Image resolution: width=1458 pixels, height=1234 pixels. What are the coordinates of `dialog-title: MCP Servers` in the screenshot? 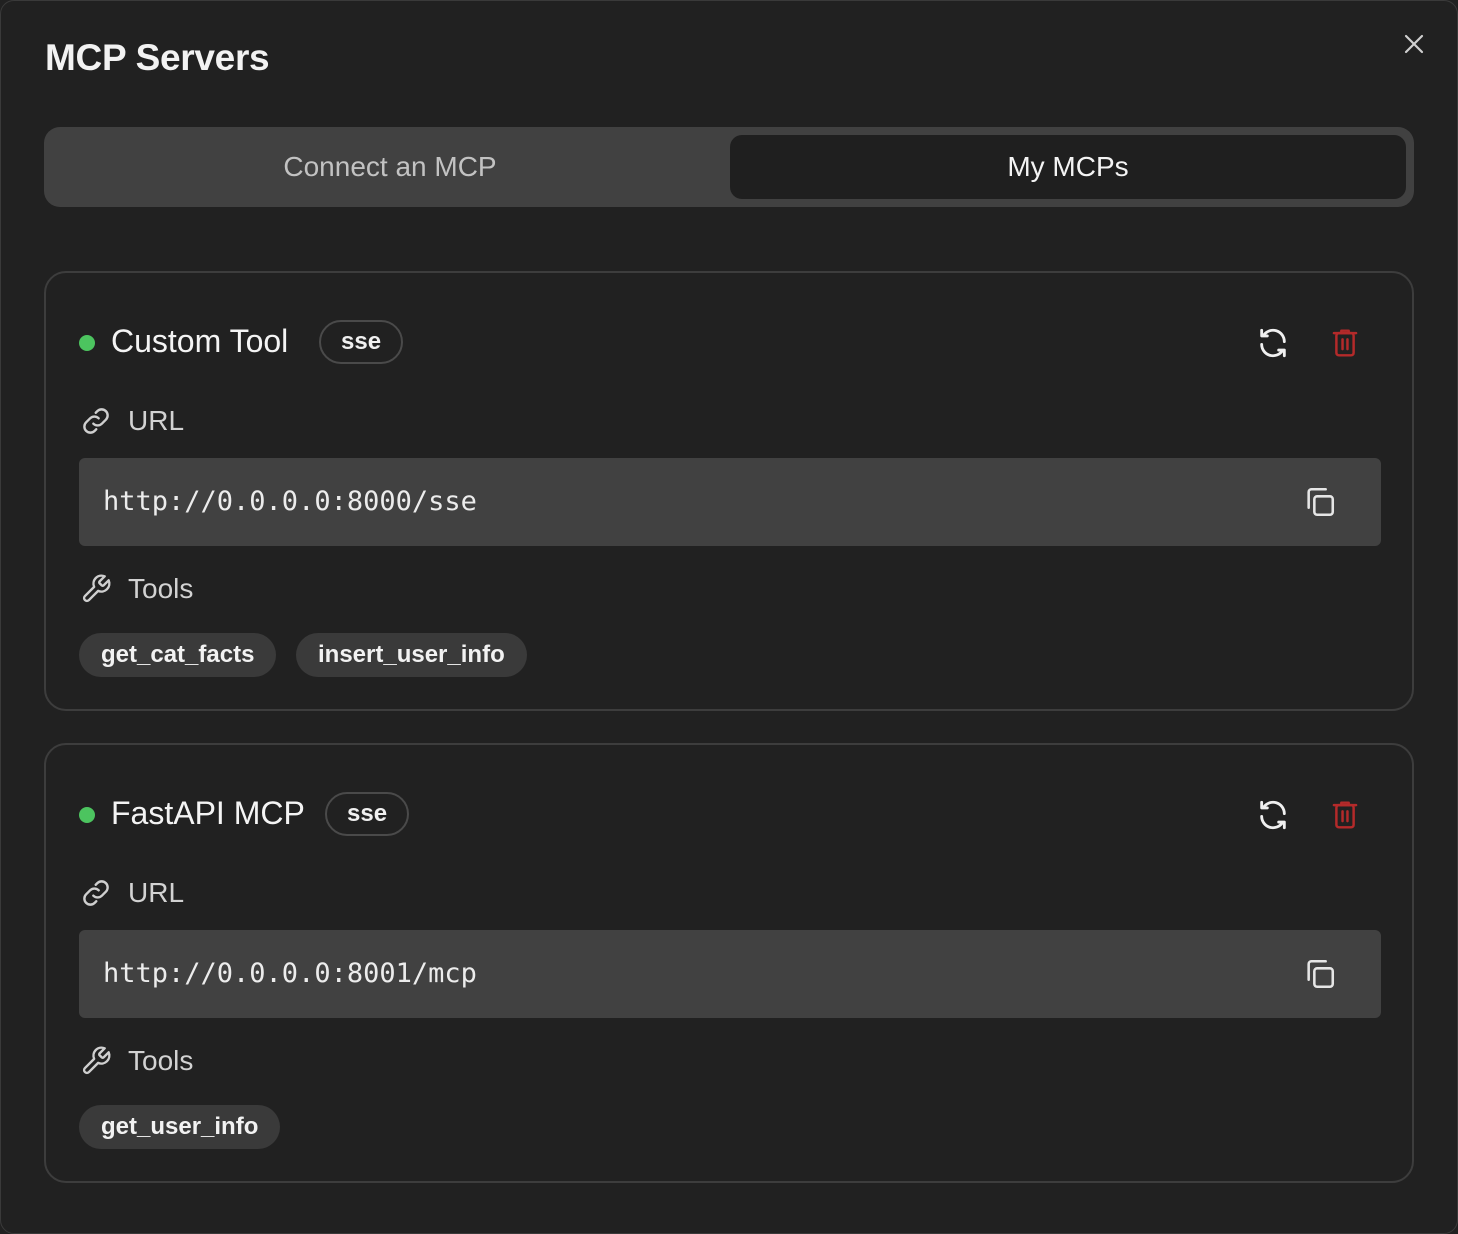 It's located at (157, 57).